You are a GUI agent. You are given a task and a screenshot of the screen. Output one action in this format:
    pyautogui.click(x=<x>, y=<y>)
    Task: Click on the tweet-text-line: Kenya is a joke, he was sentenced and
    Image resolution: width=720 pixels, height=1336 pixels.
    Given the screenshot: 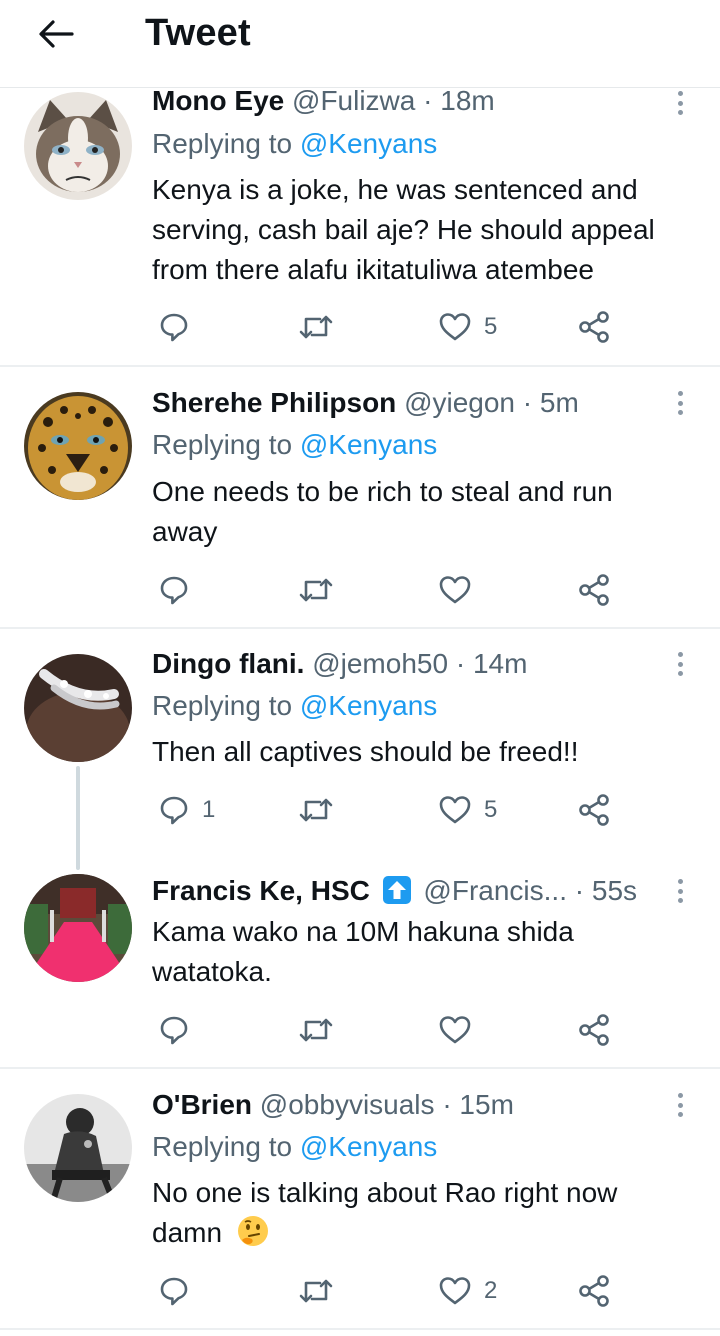 What is the action you would take?
    pyautogui.click(x=395, y=189)
    